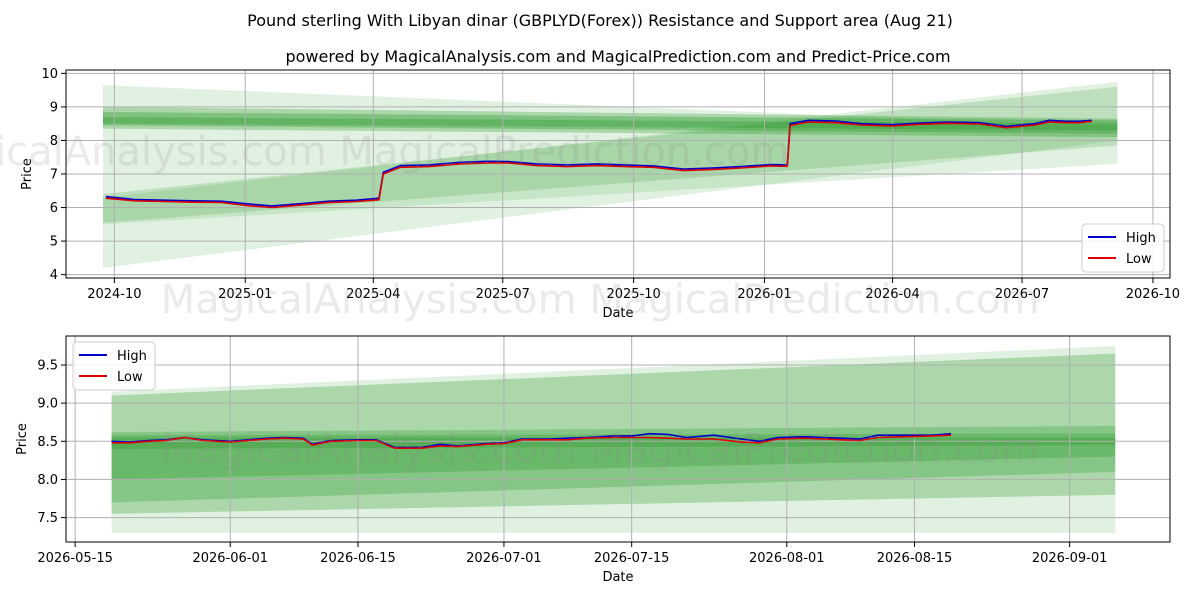  I want to click on x-tick-label: 2026-08-15, so click(915, 558).